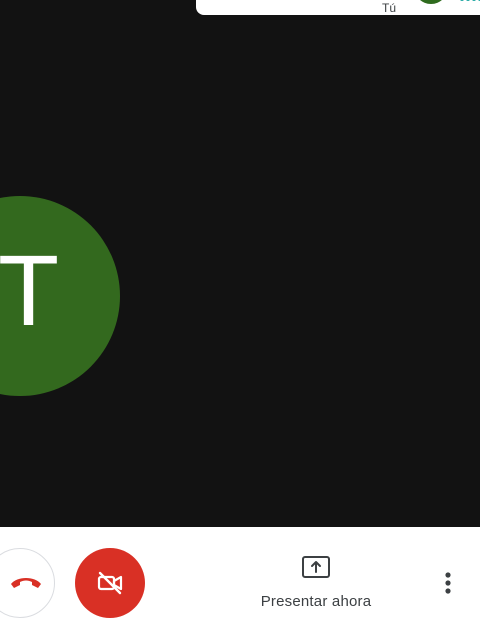  What do you see at coordinates (316, 601) in the screenshot?
I see `present-now-label: Presentar ahora` at bounding box center [316, 601].